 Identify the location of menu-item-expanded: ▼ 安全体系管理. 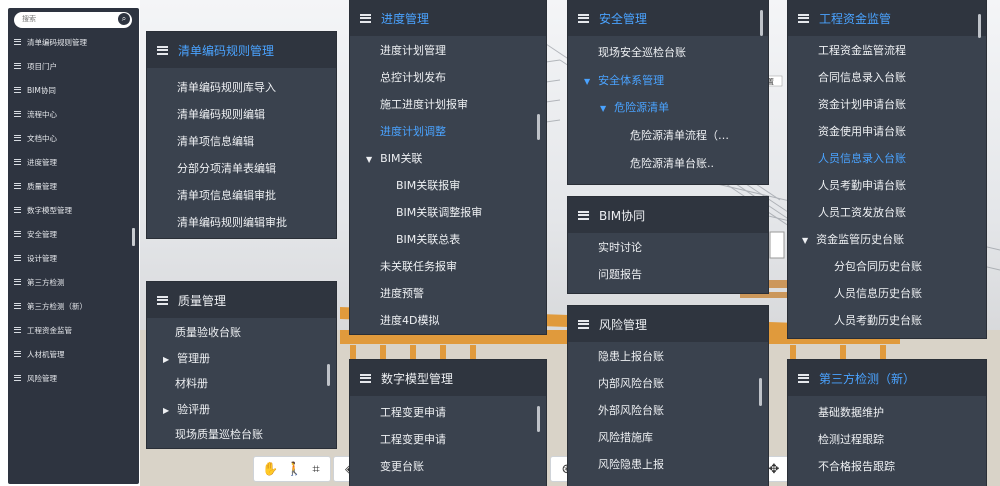
(624, 80).